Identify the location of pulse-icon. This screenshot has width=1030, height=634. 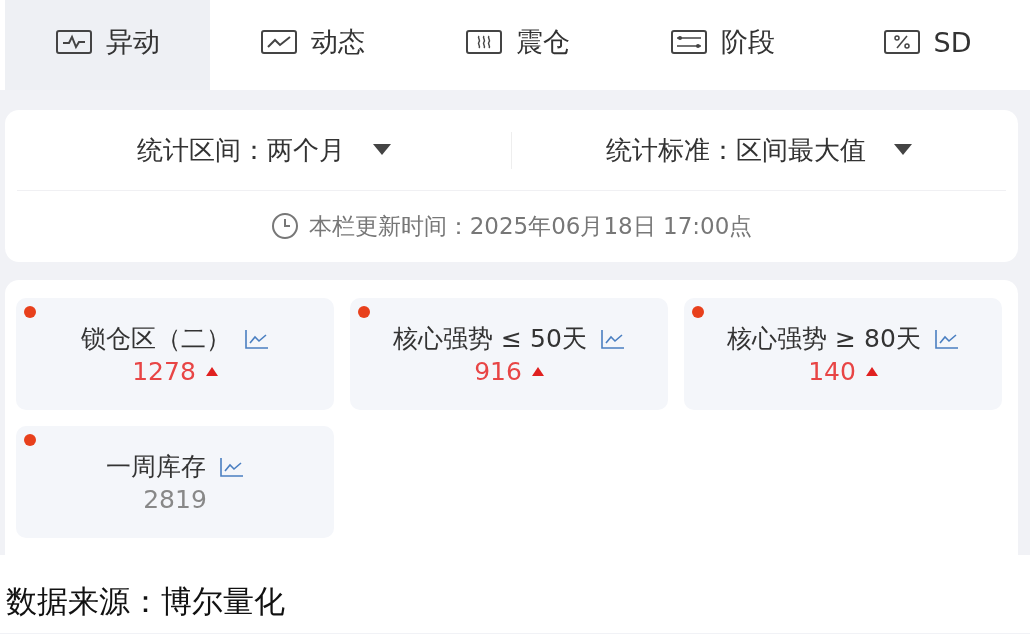
(73, 42).